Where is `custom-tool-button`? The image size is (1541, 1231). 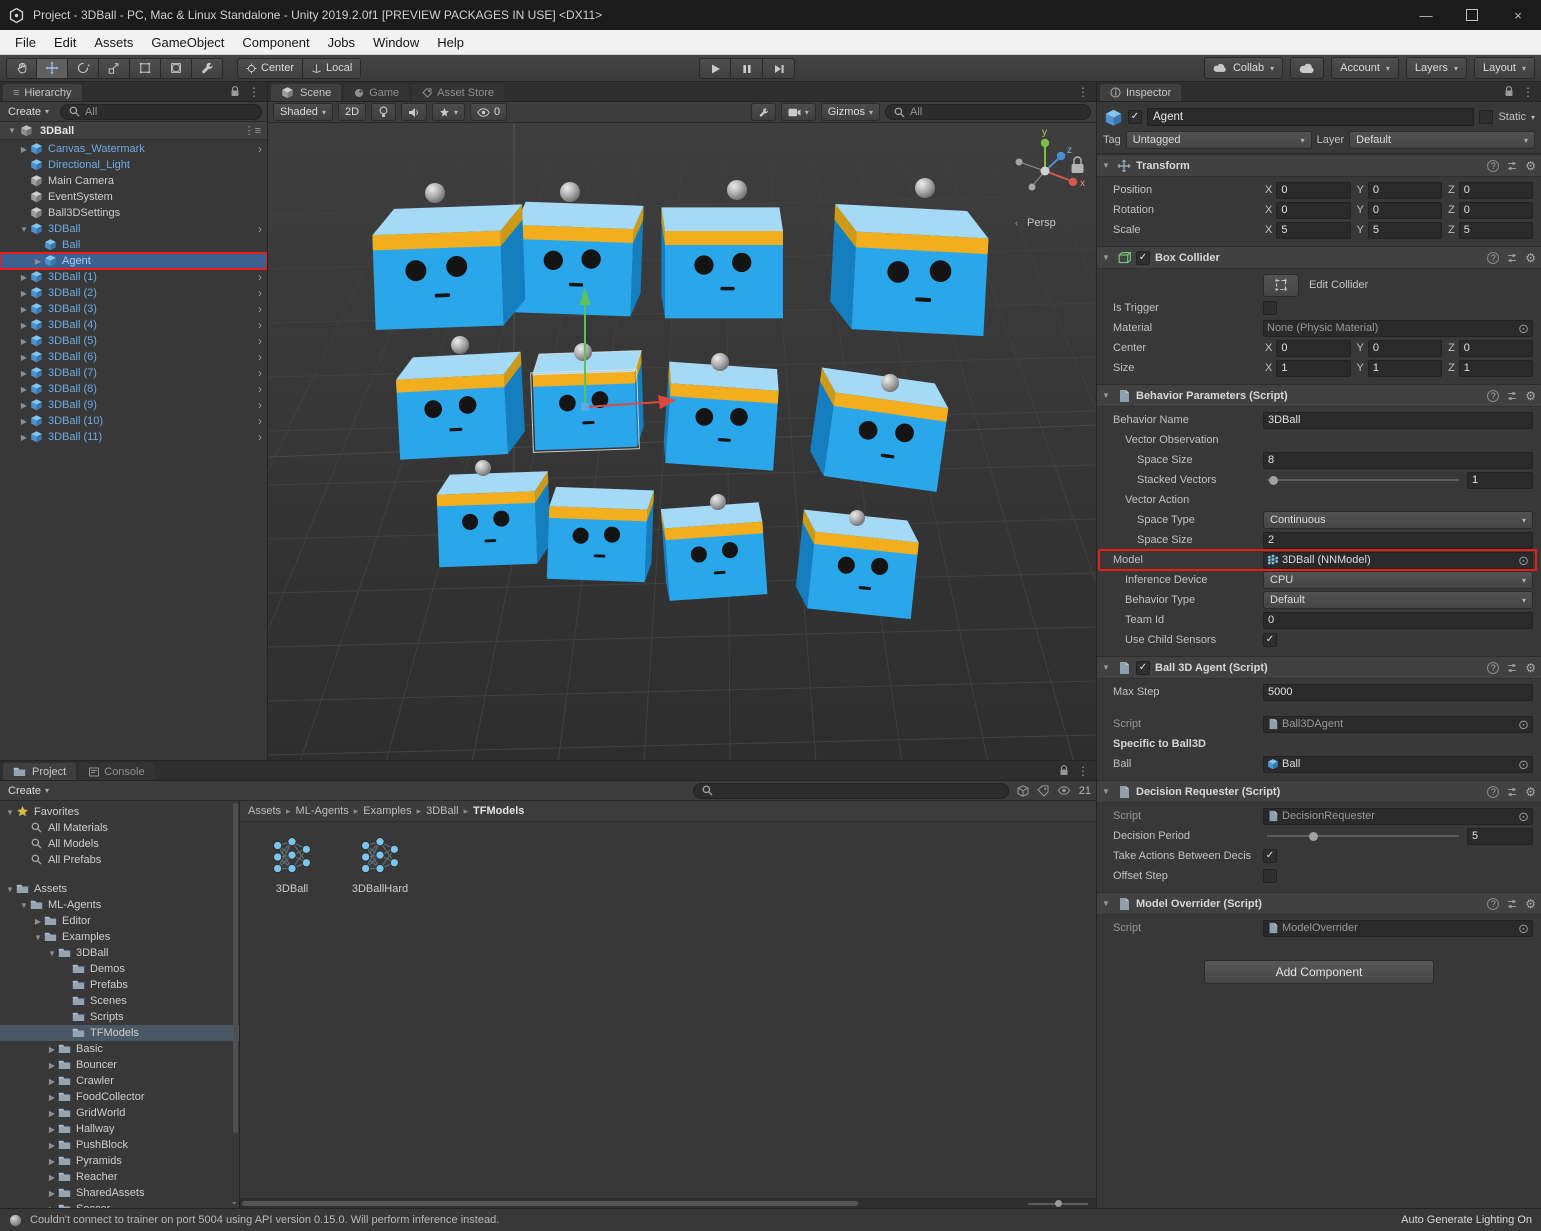 custom-tool-button is located at coordinates (207, 68).